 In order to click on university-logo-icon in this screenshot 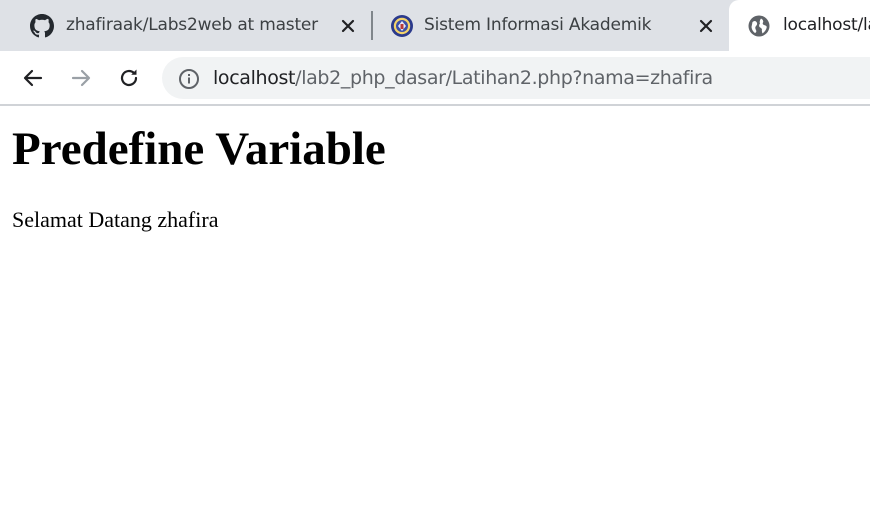, I will do `click(402, 26)`.